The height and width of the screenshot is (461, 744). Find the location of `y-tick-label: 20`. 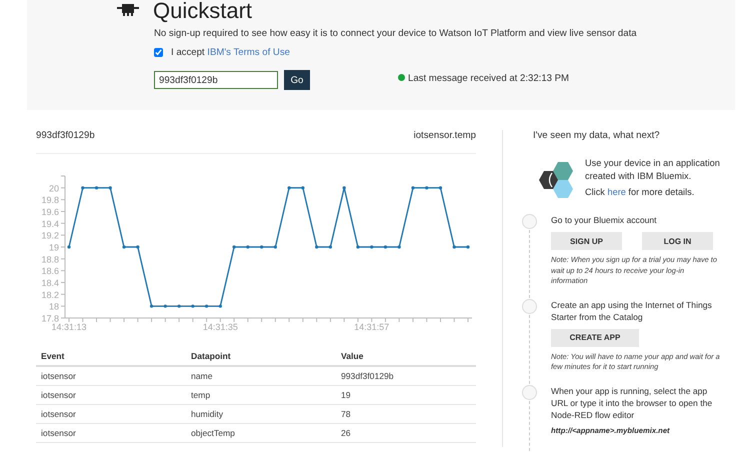

y-tick-label: 20 is located at coordinates (53, 188).